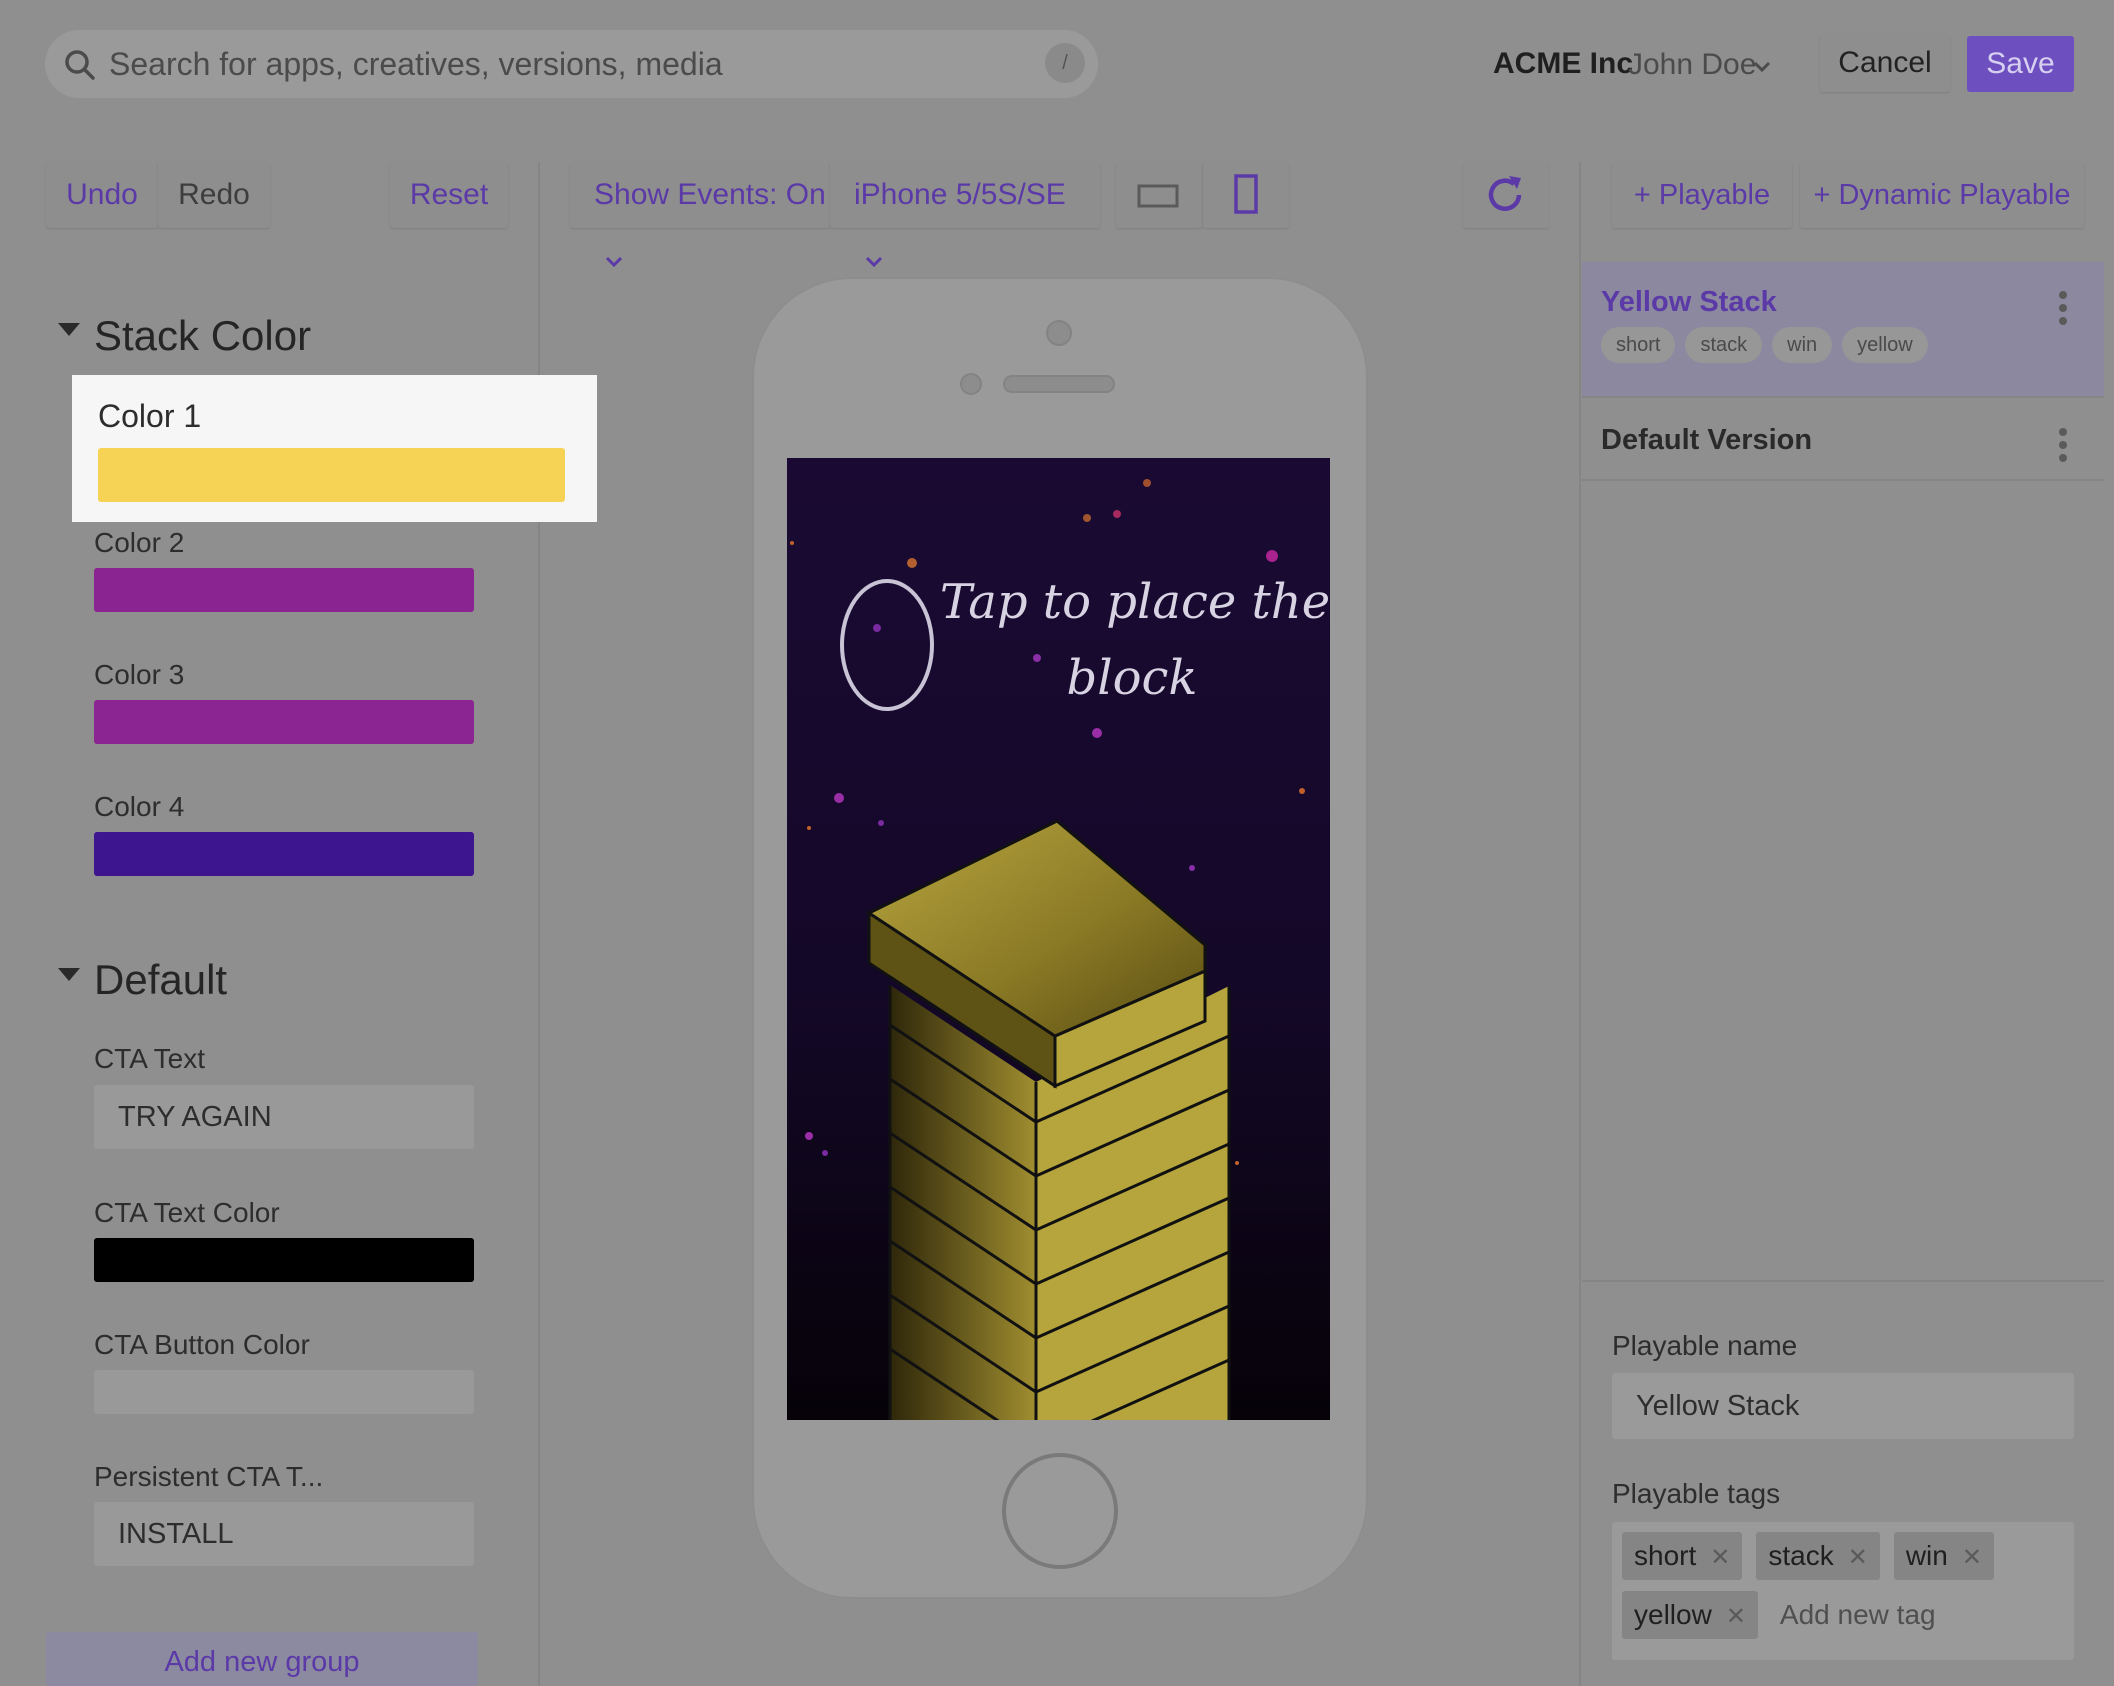 Image resolution: width=2114 pixels, height=1686 pixels. Describe the element at coordinates (284, 1534) in the screenshot. I see `persistent-cta-input: INSTALL` at that location.